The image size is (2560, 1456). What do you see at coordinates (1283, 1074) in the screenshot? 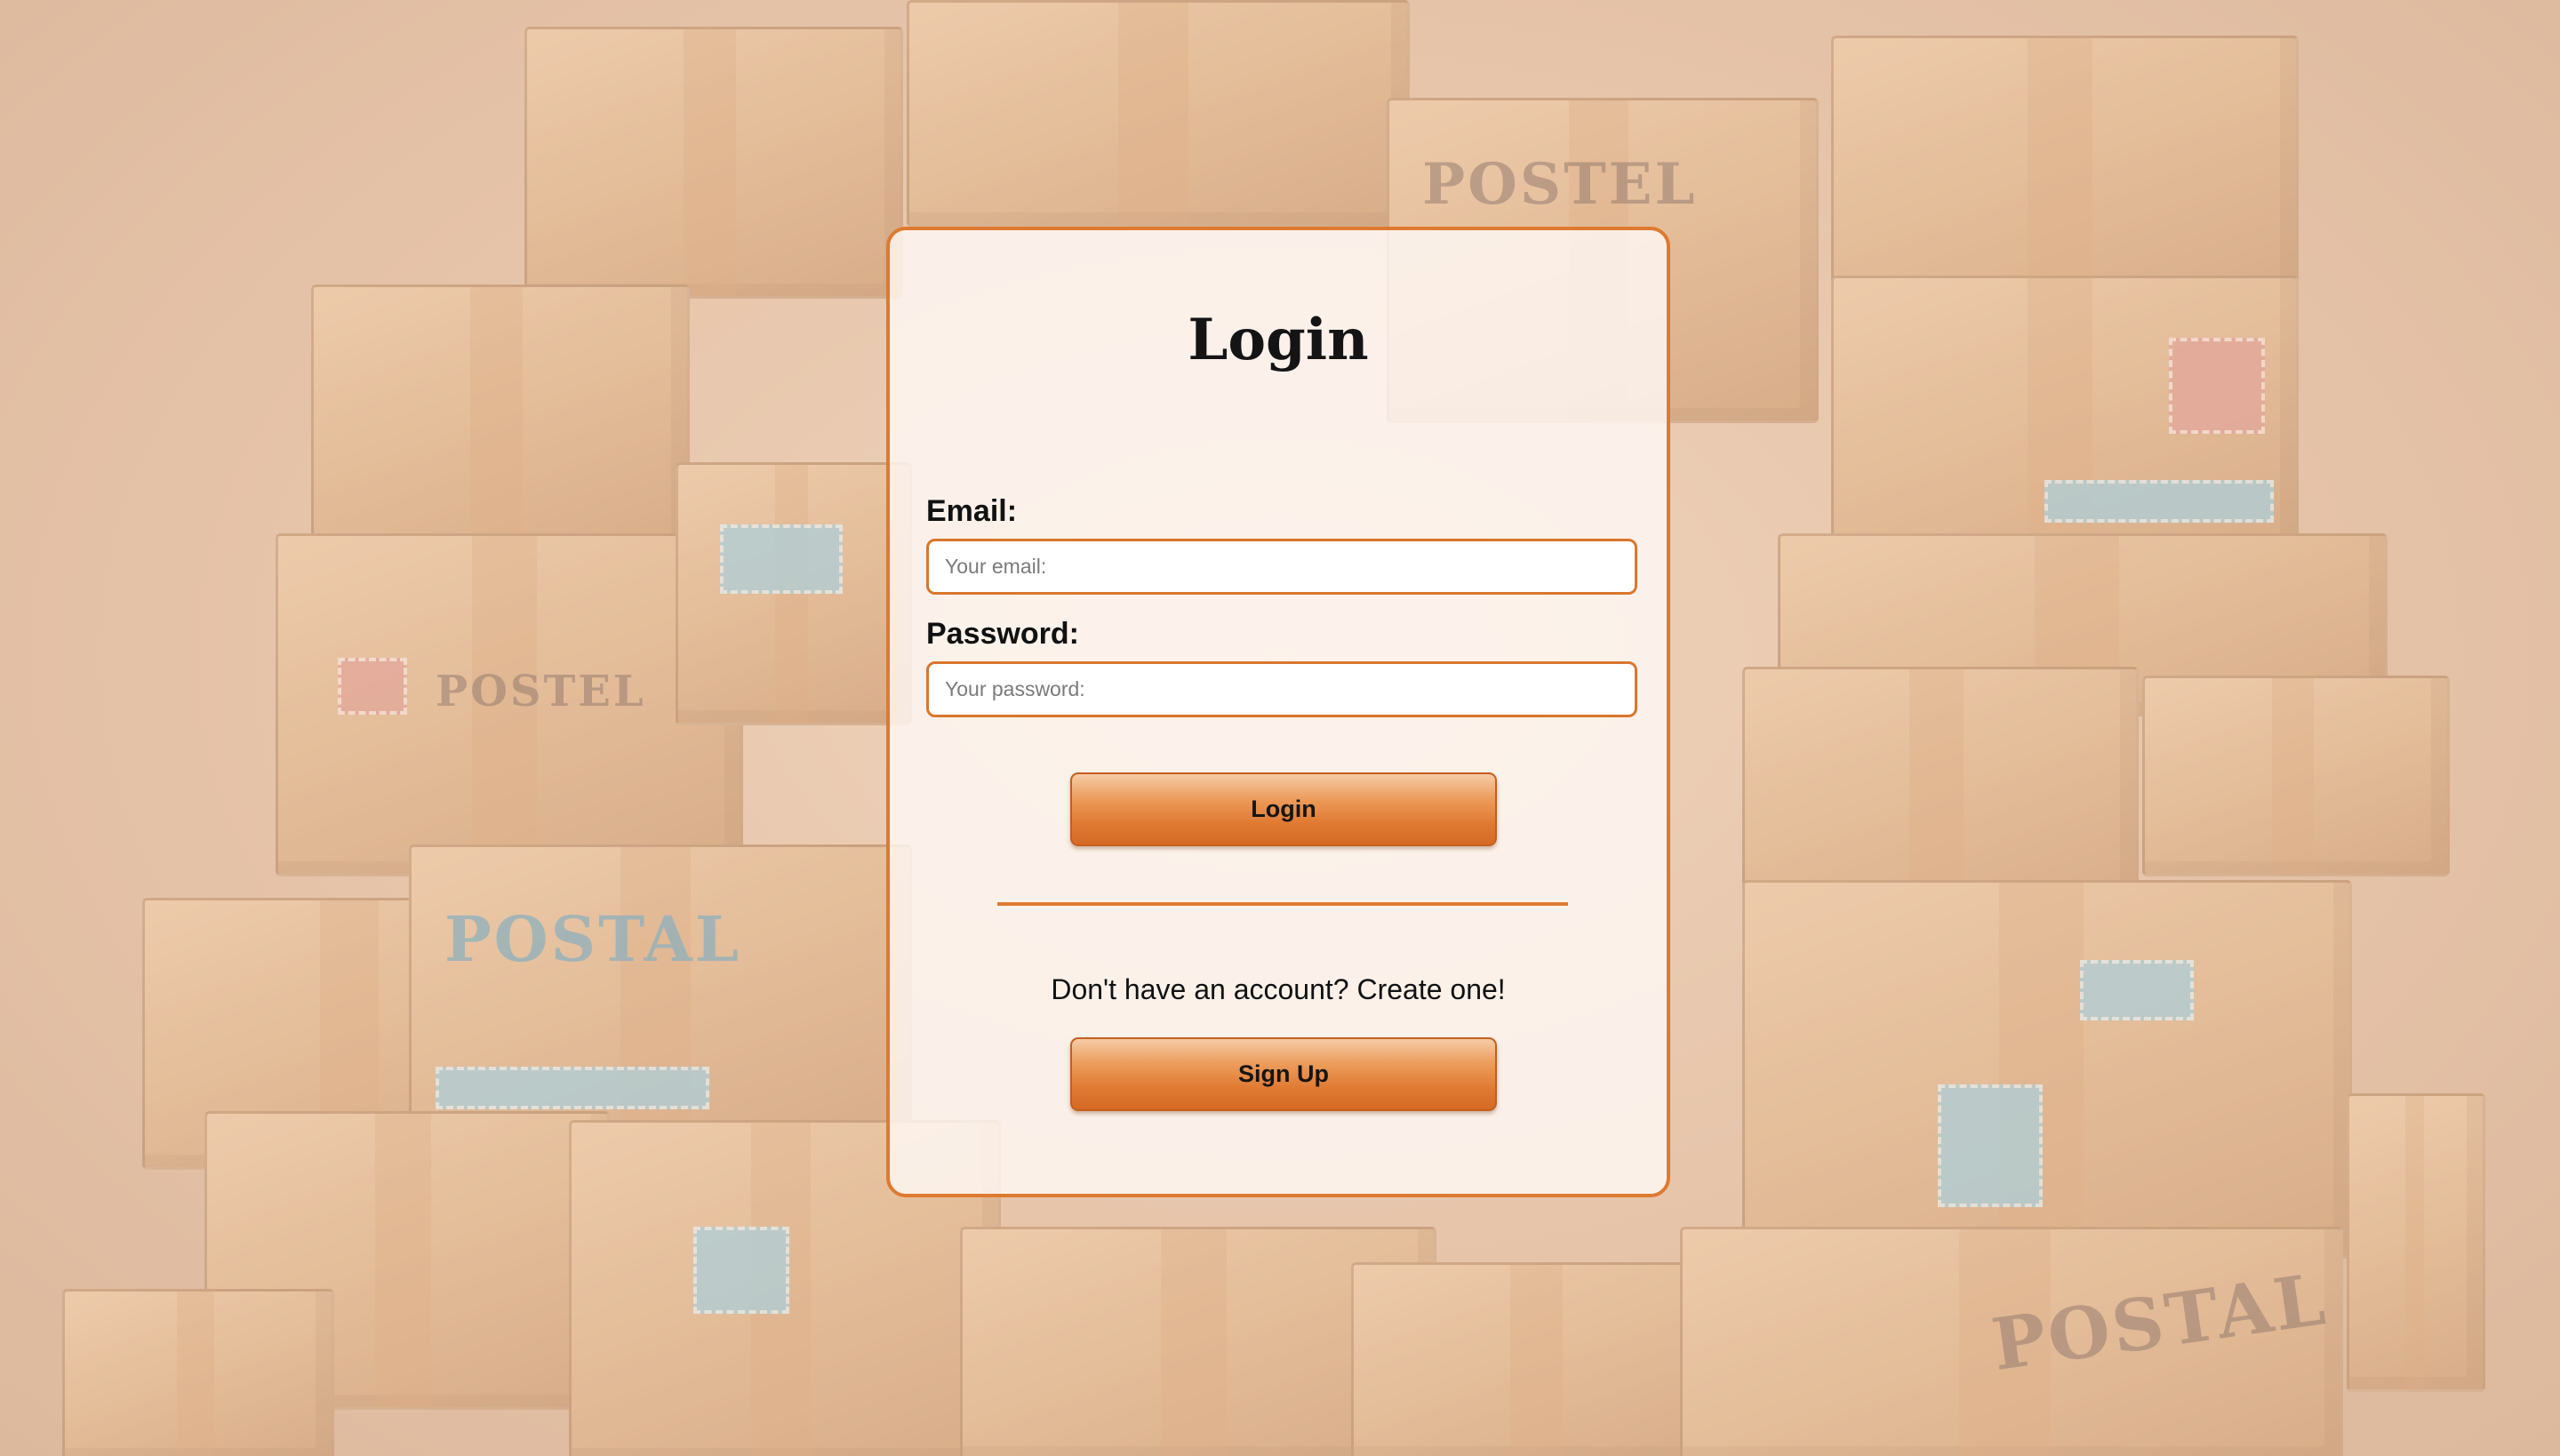
I see `signup-button: Sign Up` at bounding box center [1283, 1074].